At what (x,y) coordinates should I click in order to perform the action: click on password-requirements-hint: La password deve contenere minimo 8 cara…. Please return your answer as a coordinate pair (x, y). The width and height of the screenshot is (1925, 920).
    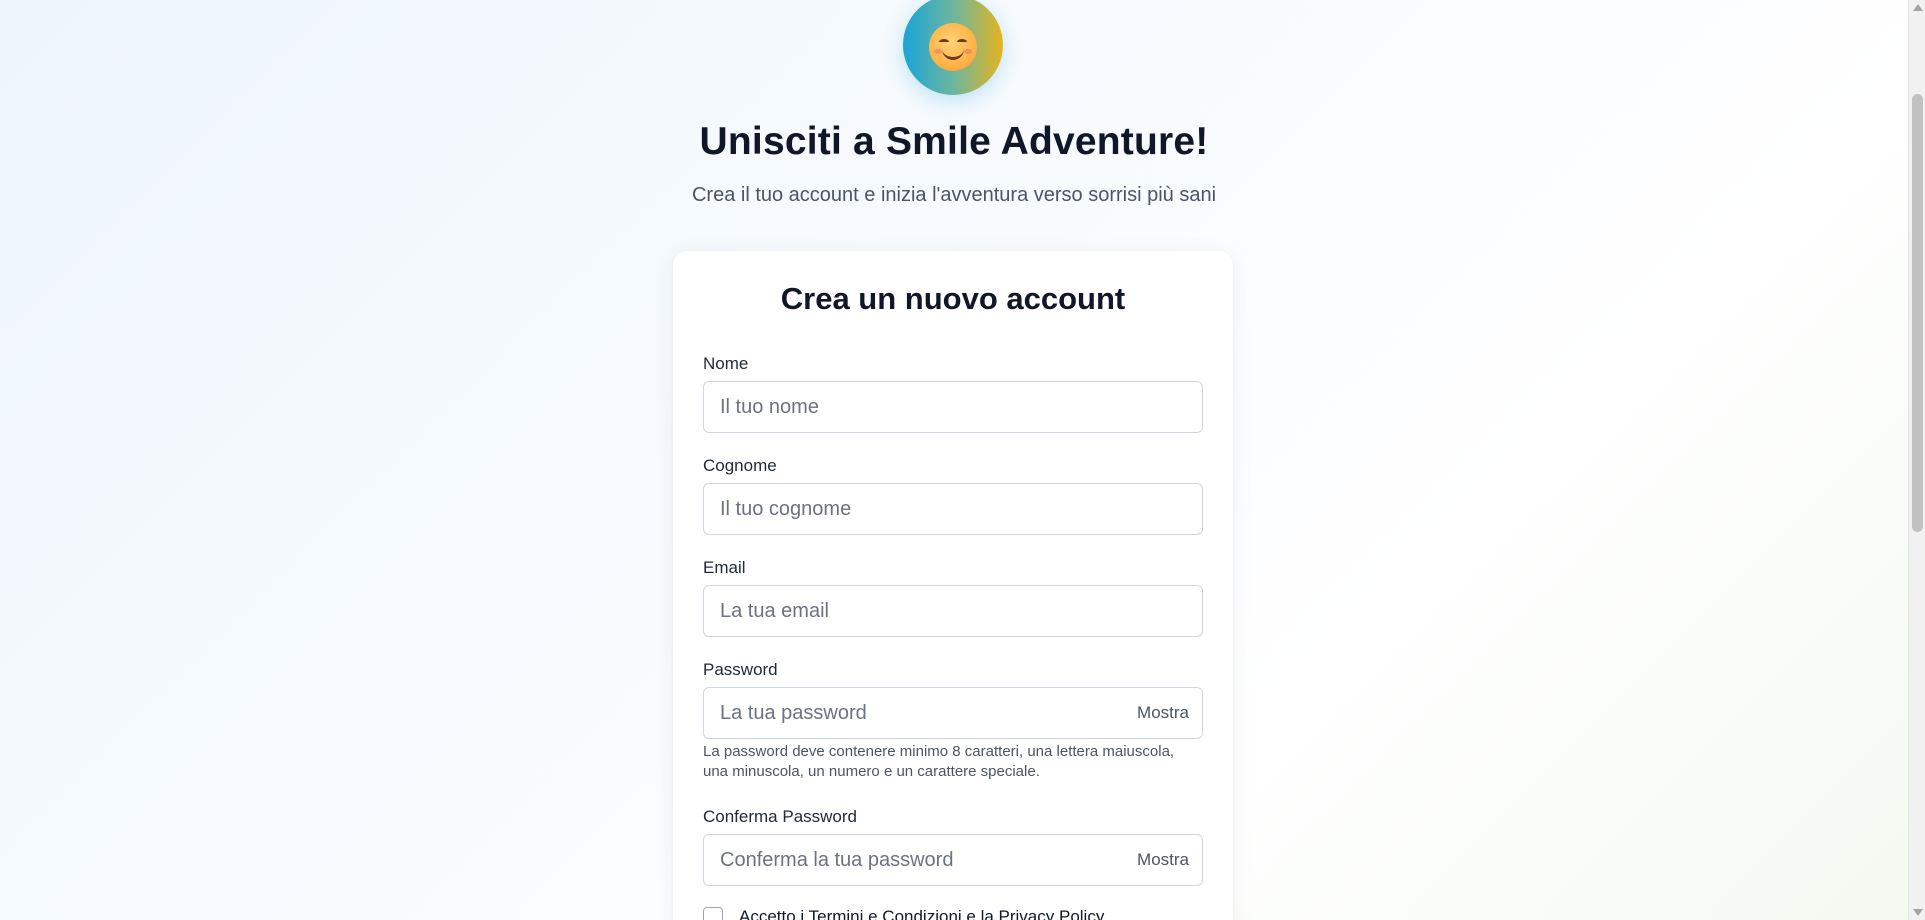
    Looking at the image, I should click on (939, 761).